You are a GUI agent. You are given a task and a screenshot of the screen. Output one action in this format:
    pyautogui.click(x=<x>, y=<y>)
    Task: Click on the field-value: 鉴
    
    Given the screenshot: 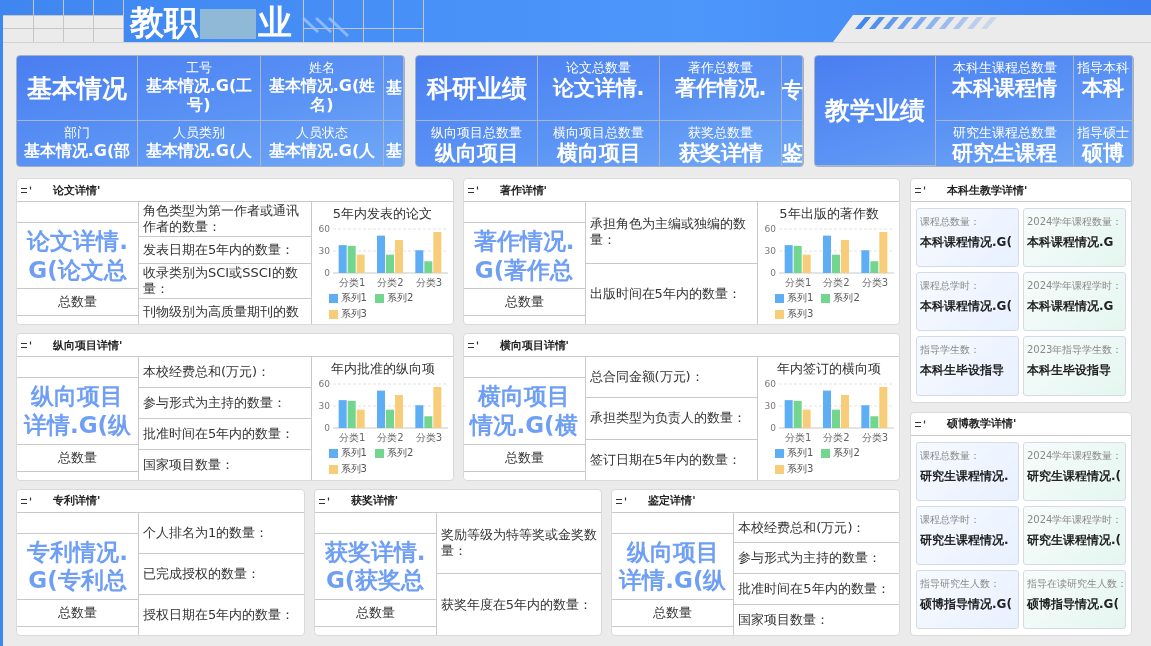 What is the action you would take?
    pyautogui.click(x=792, y=154)
    